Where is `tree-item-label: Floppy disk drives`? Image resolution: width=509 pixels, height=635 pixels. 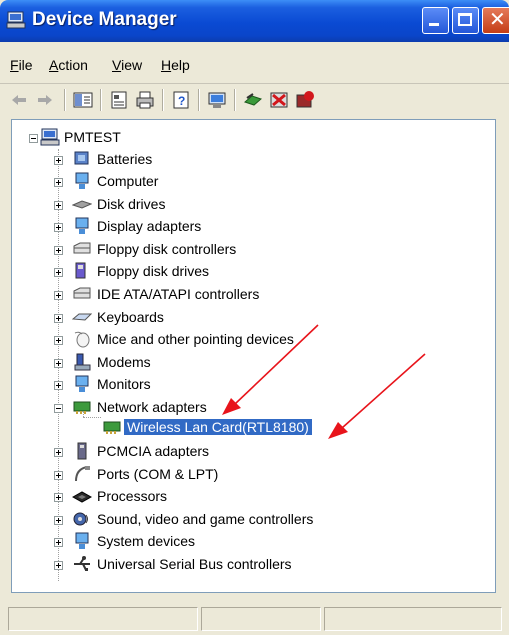
tree-item-label: Floppy disk drives is located at coordinates (153, 271).